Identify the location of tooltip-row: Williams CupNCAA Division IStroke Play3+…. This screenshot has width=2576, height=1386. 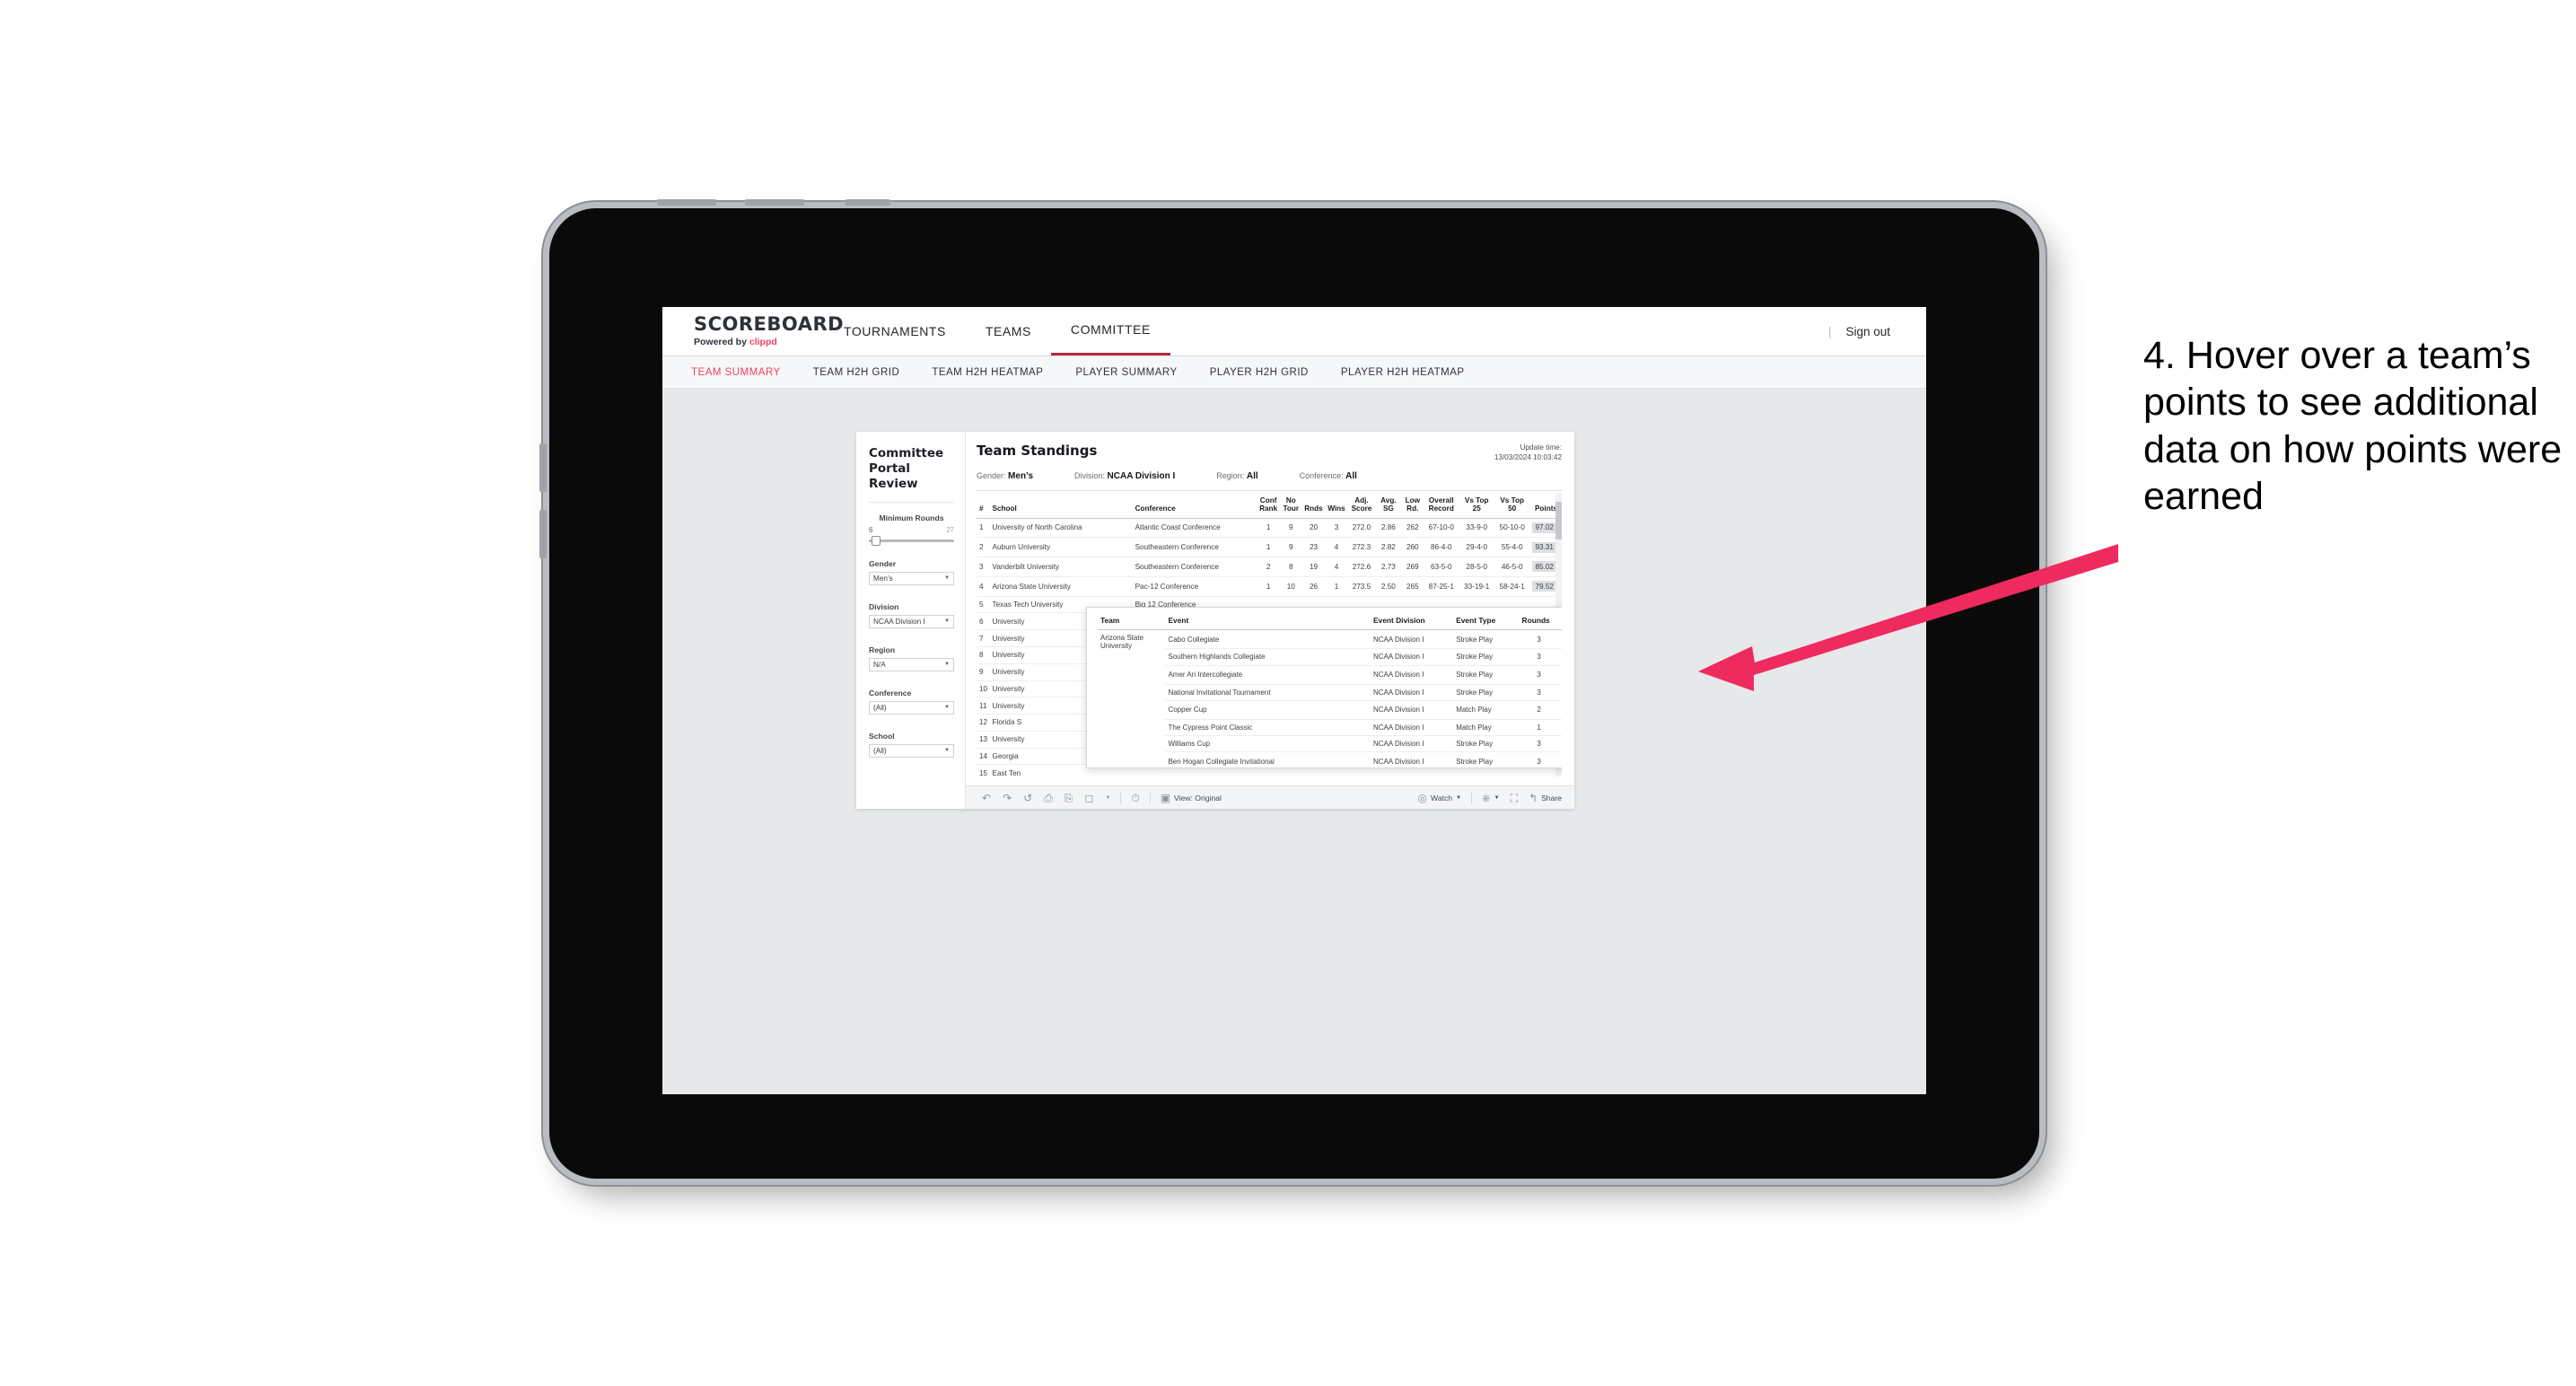
(1330, 744).